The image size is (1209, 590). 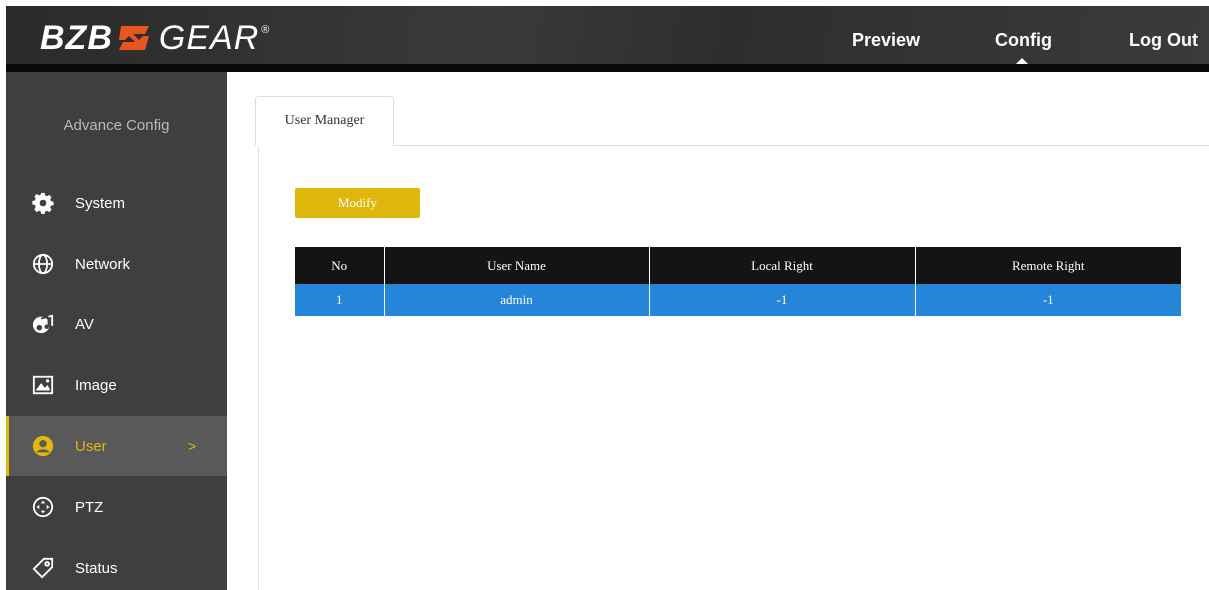 I want to click on nav-config: Config, so click(x=1023, y=40).